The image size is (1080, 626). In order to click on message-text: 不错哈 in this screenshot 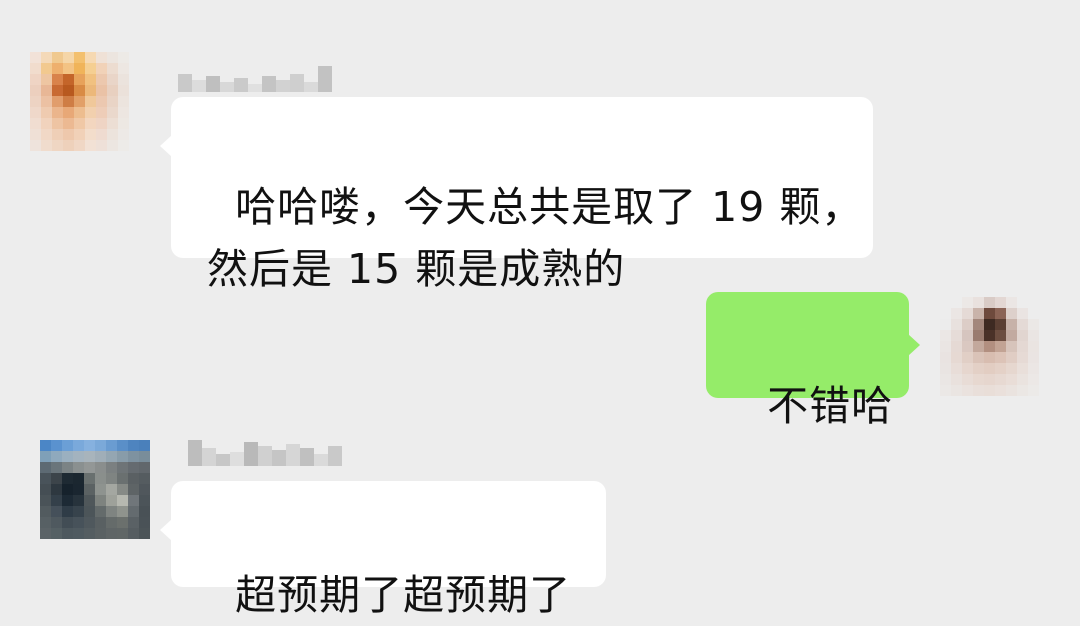, I will do `click(830, 406)`.